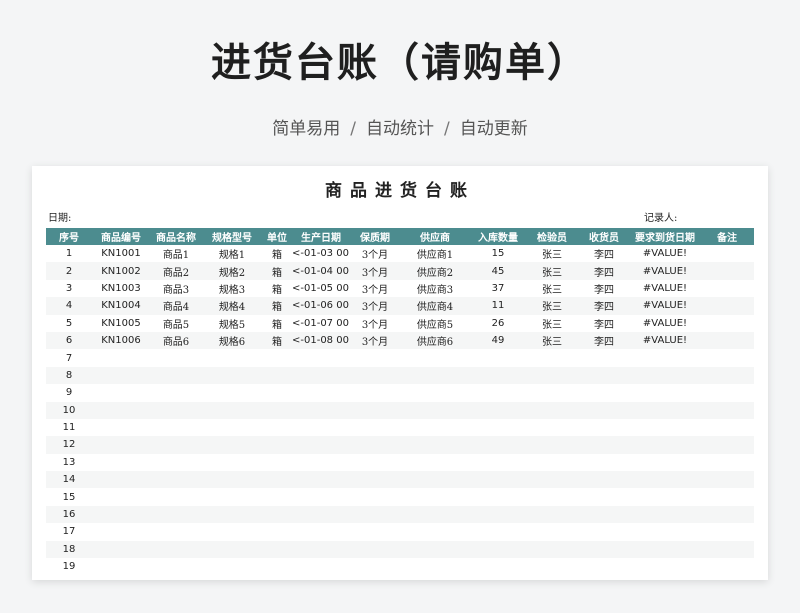 The width and height of the screenshot is (800, 613). I want to click on table-cell: 14, so click(69, 480).